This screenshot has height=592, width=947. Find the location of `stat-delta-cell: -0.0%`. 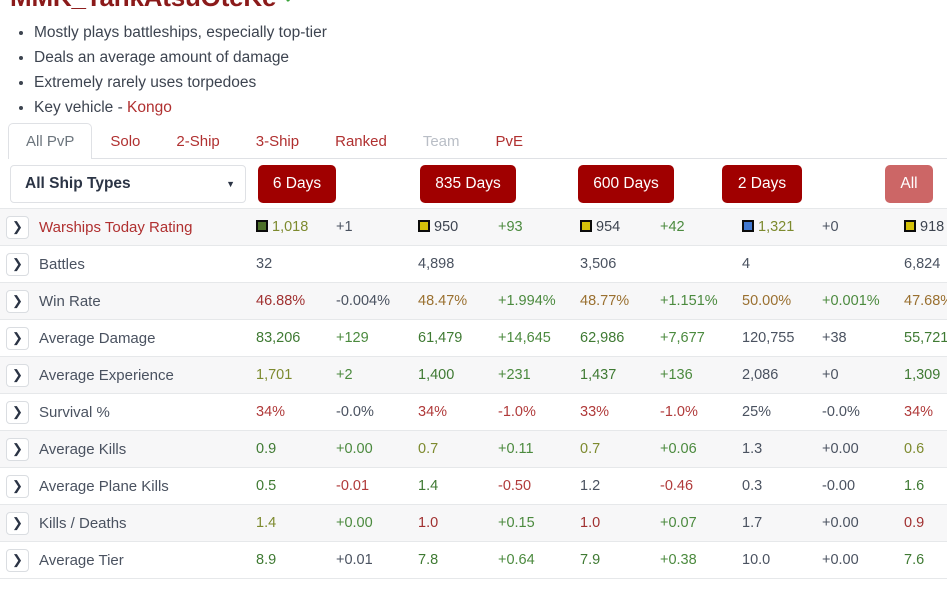

stat-delta-cell: -0.0% is located at coordinates (371, 412).